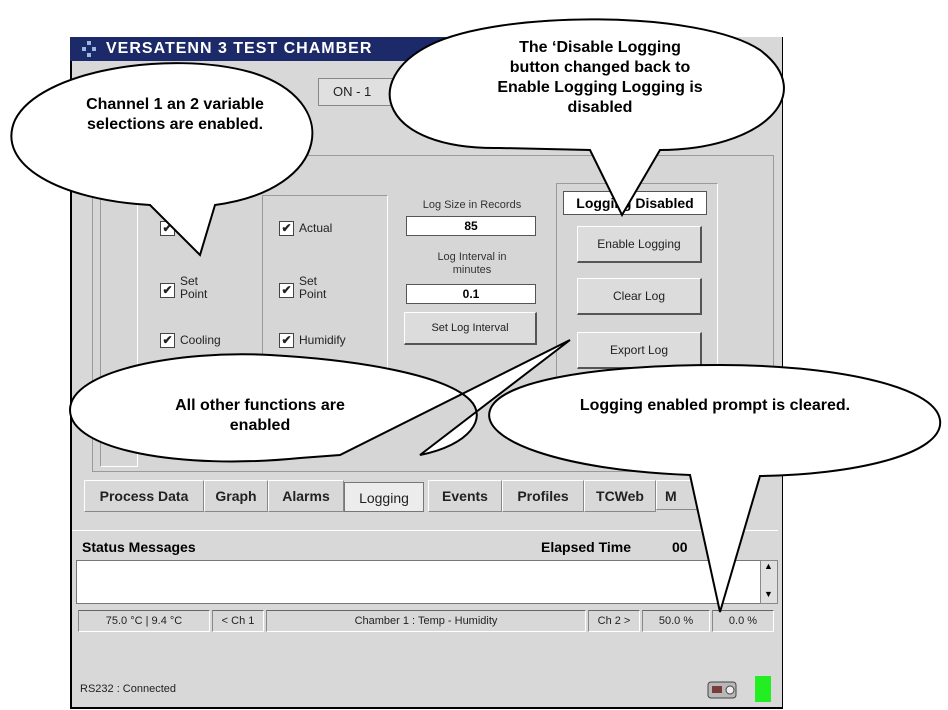 The image size is (948, 710). Describe the element at coordinates (144, 496) in the screenshot. I see `tab-process-data: Process Data` at that location.